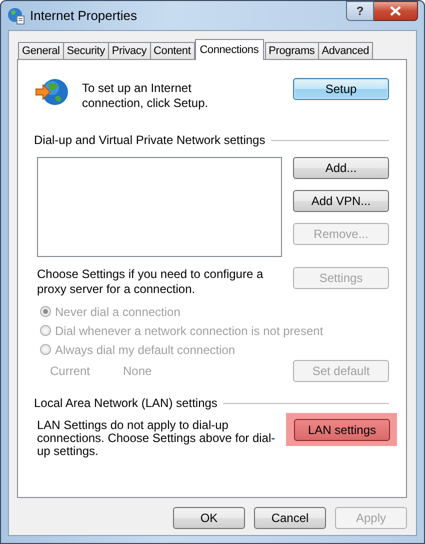 The height and width of the screenshot is (544, 425). I want to click on window-title: Internet Properties, so click(84, 15).